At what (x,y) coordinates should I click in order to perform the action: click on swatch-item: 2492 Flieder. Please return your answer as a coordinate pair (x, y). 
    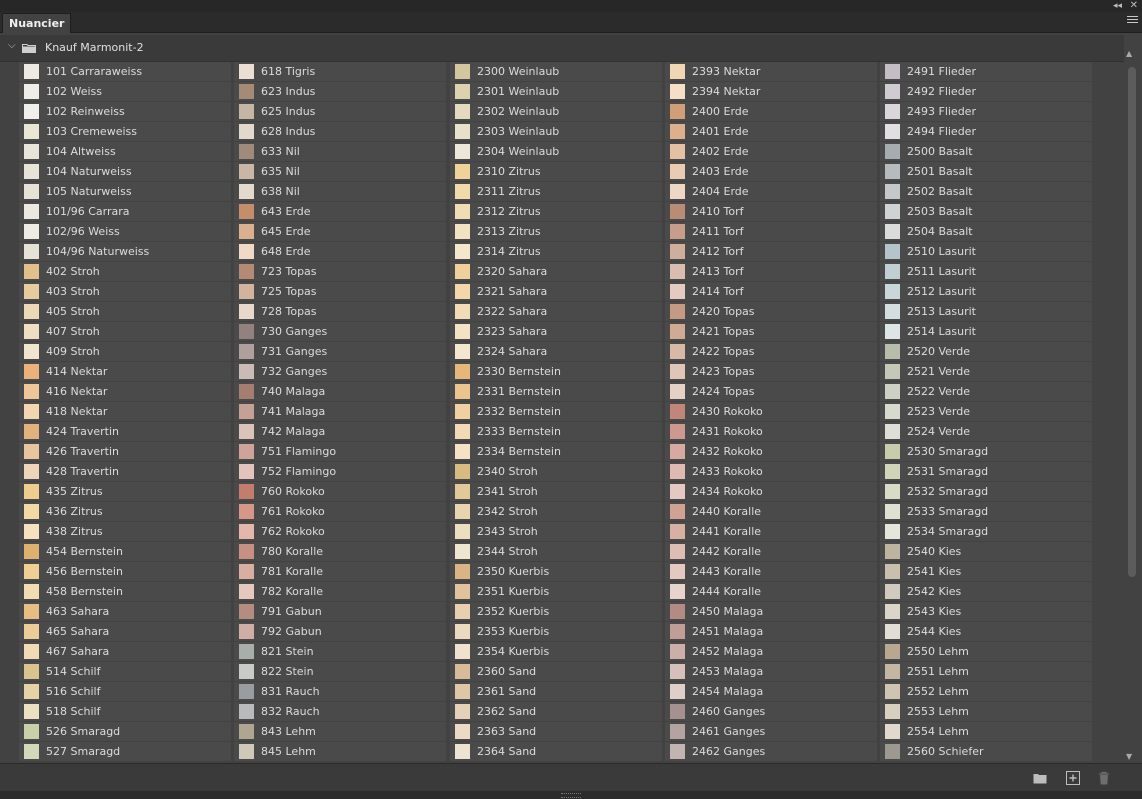
    Looking at the image, I should click on (986, 91).